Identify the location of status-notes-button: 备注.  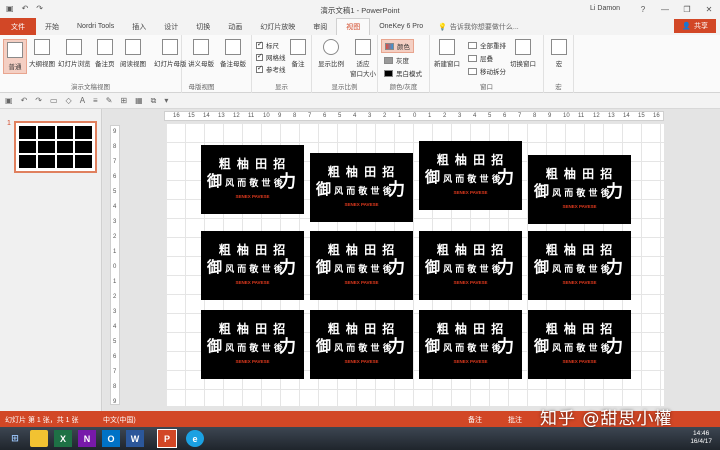
(475, 420).